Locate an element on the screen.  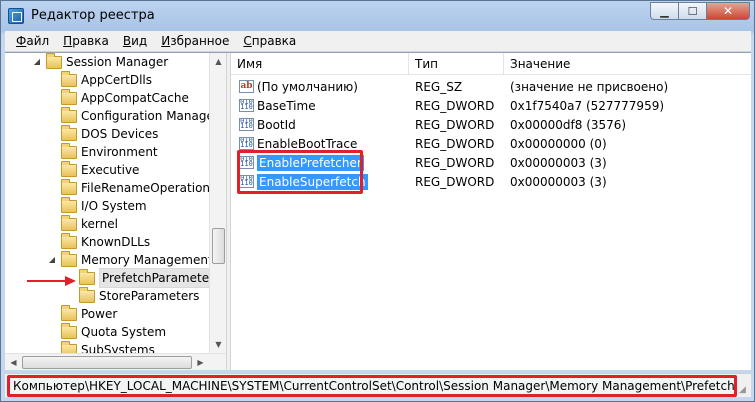
resize-grip-icon: ◢ is located at coordinates (745, 391).